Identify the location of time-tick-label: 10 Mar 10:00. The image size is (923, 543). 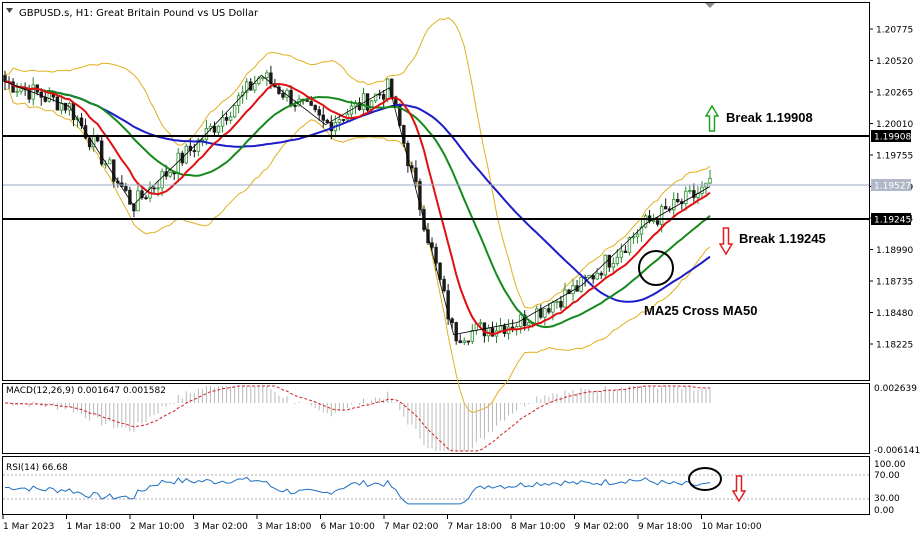
(732, 527).